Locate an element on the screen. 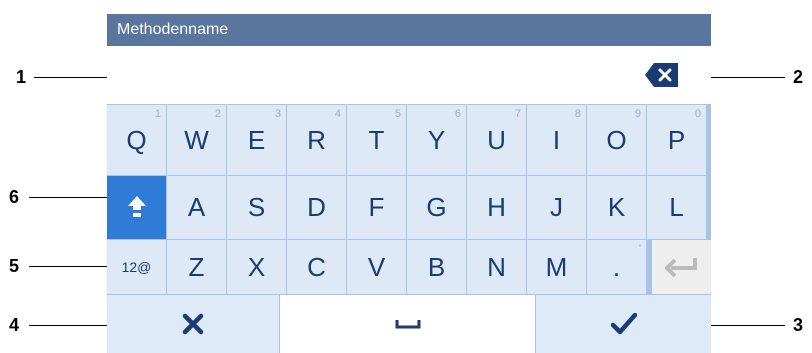 Image resolution: width=812 pixels, height=353 pixels. key-number-hint: 3 is located at coordinates (277, 114).